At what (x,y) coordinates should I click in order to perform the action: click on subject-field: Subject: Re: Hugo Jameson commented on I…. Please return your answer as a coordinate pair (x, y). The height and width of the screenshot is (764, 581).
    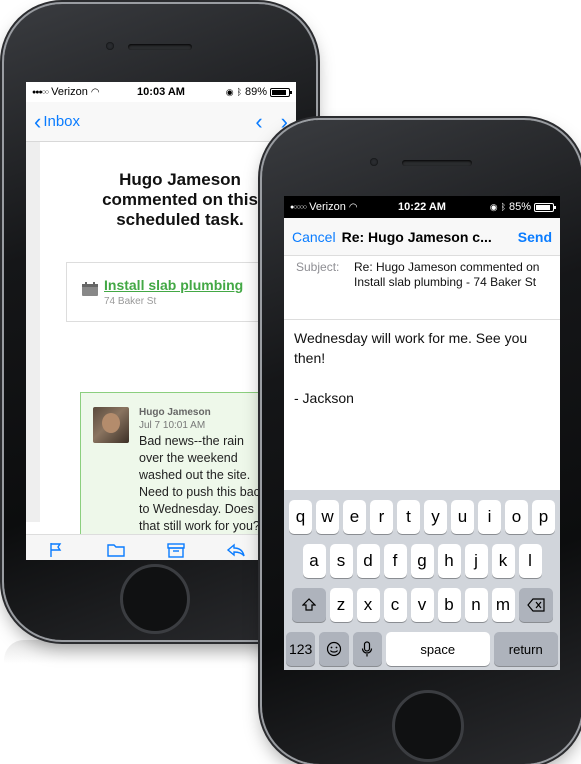
    Looking at the image, I should click on (422, 288).